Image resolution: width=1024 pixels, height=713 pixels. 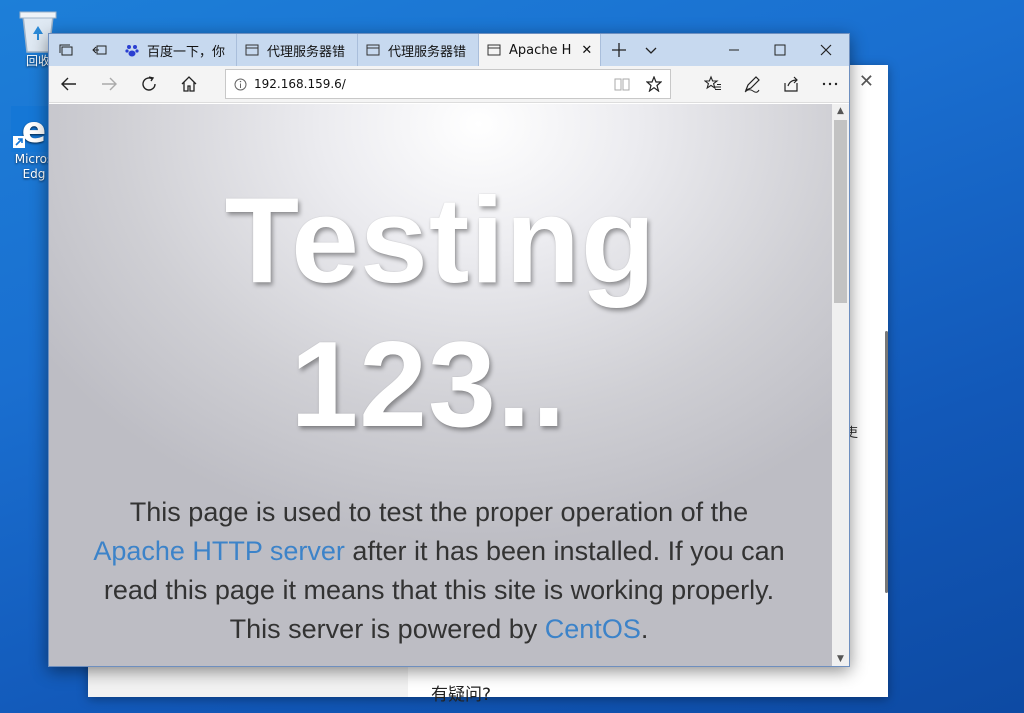 I want to click on pen-icon, so click(x=752, y=84).